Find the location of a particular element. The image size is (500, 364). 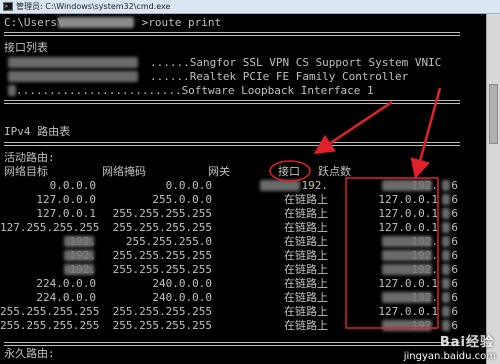

route-netmask: 255.255.255.0 is located at coordinates (168, 241).